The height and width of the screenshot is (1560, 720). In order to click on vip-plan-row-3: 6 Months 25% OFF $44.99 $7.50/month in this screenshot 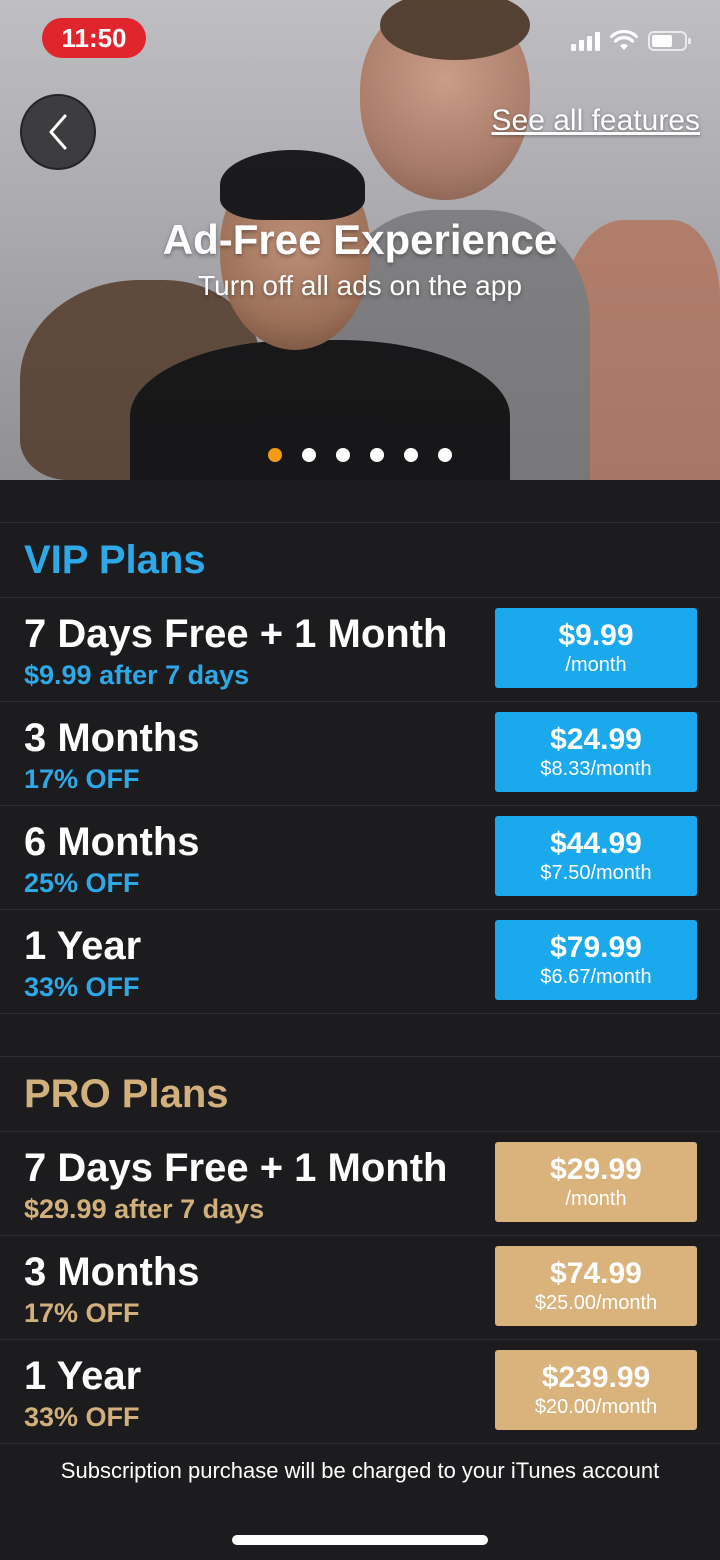, I will do `click(360, 858)`.